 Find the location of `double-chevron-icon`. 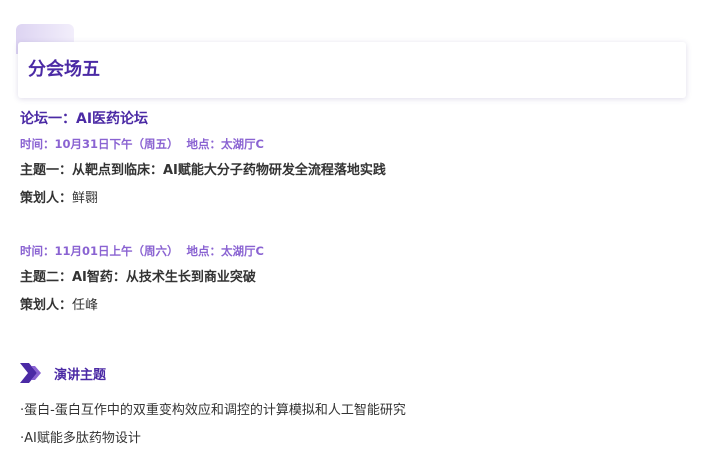

double-chevron-icon is located at coordinates (30, 373).